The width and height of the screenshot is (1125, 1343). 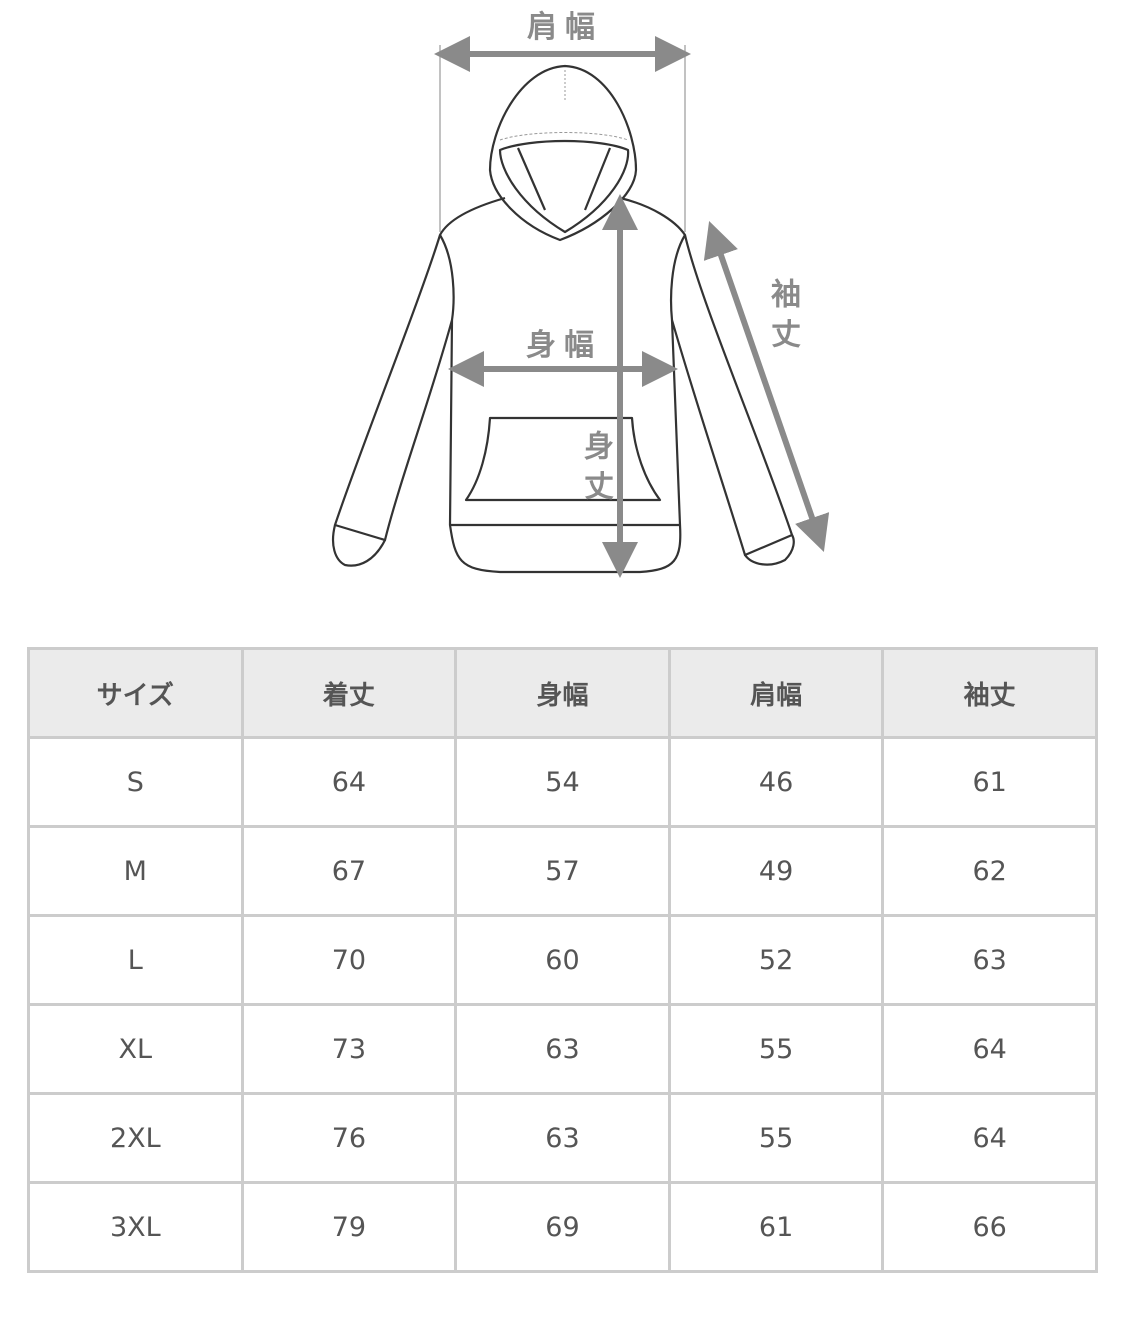 What do you see at coordinates (349, 1138) in the screenshot?
I see `measurement-cell: 76` at bounding box center [349, 1138].